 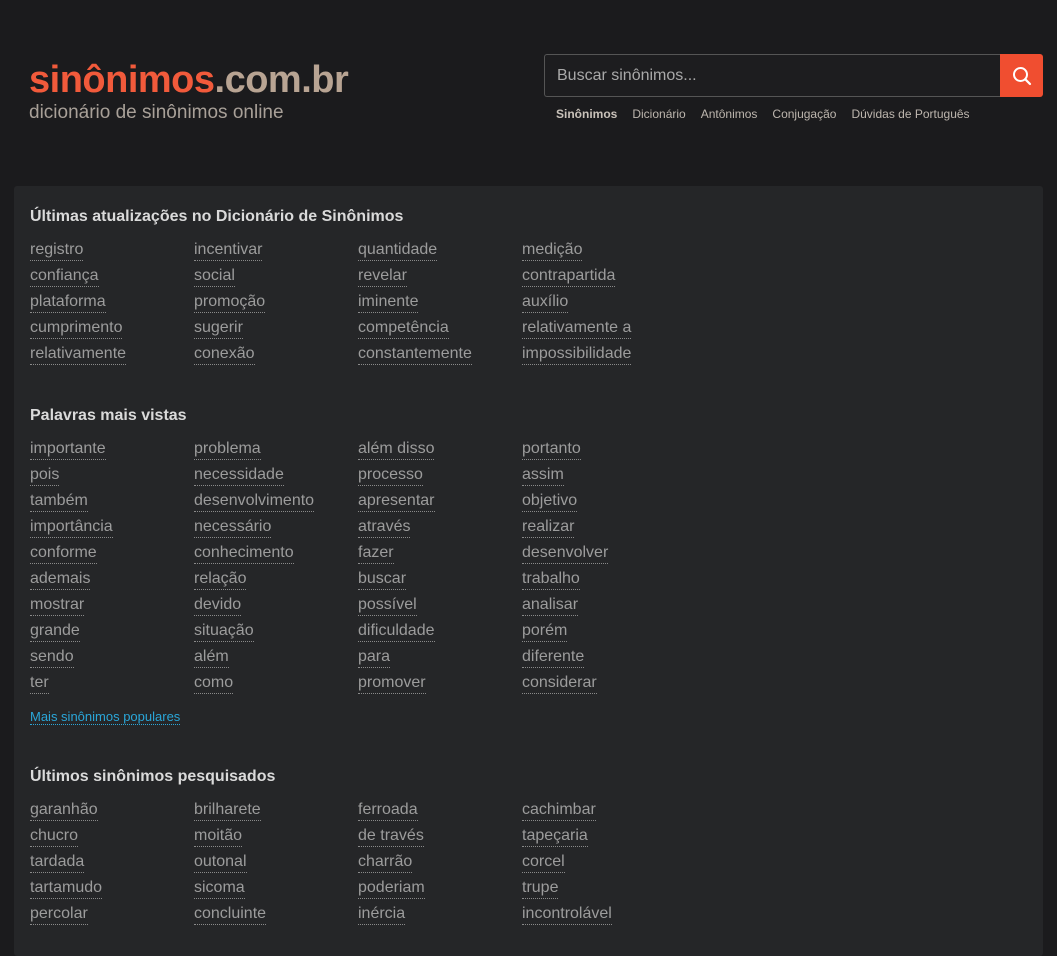 I want to click on word-link: competência, so click(x=403, y=329).